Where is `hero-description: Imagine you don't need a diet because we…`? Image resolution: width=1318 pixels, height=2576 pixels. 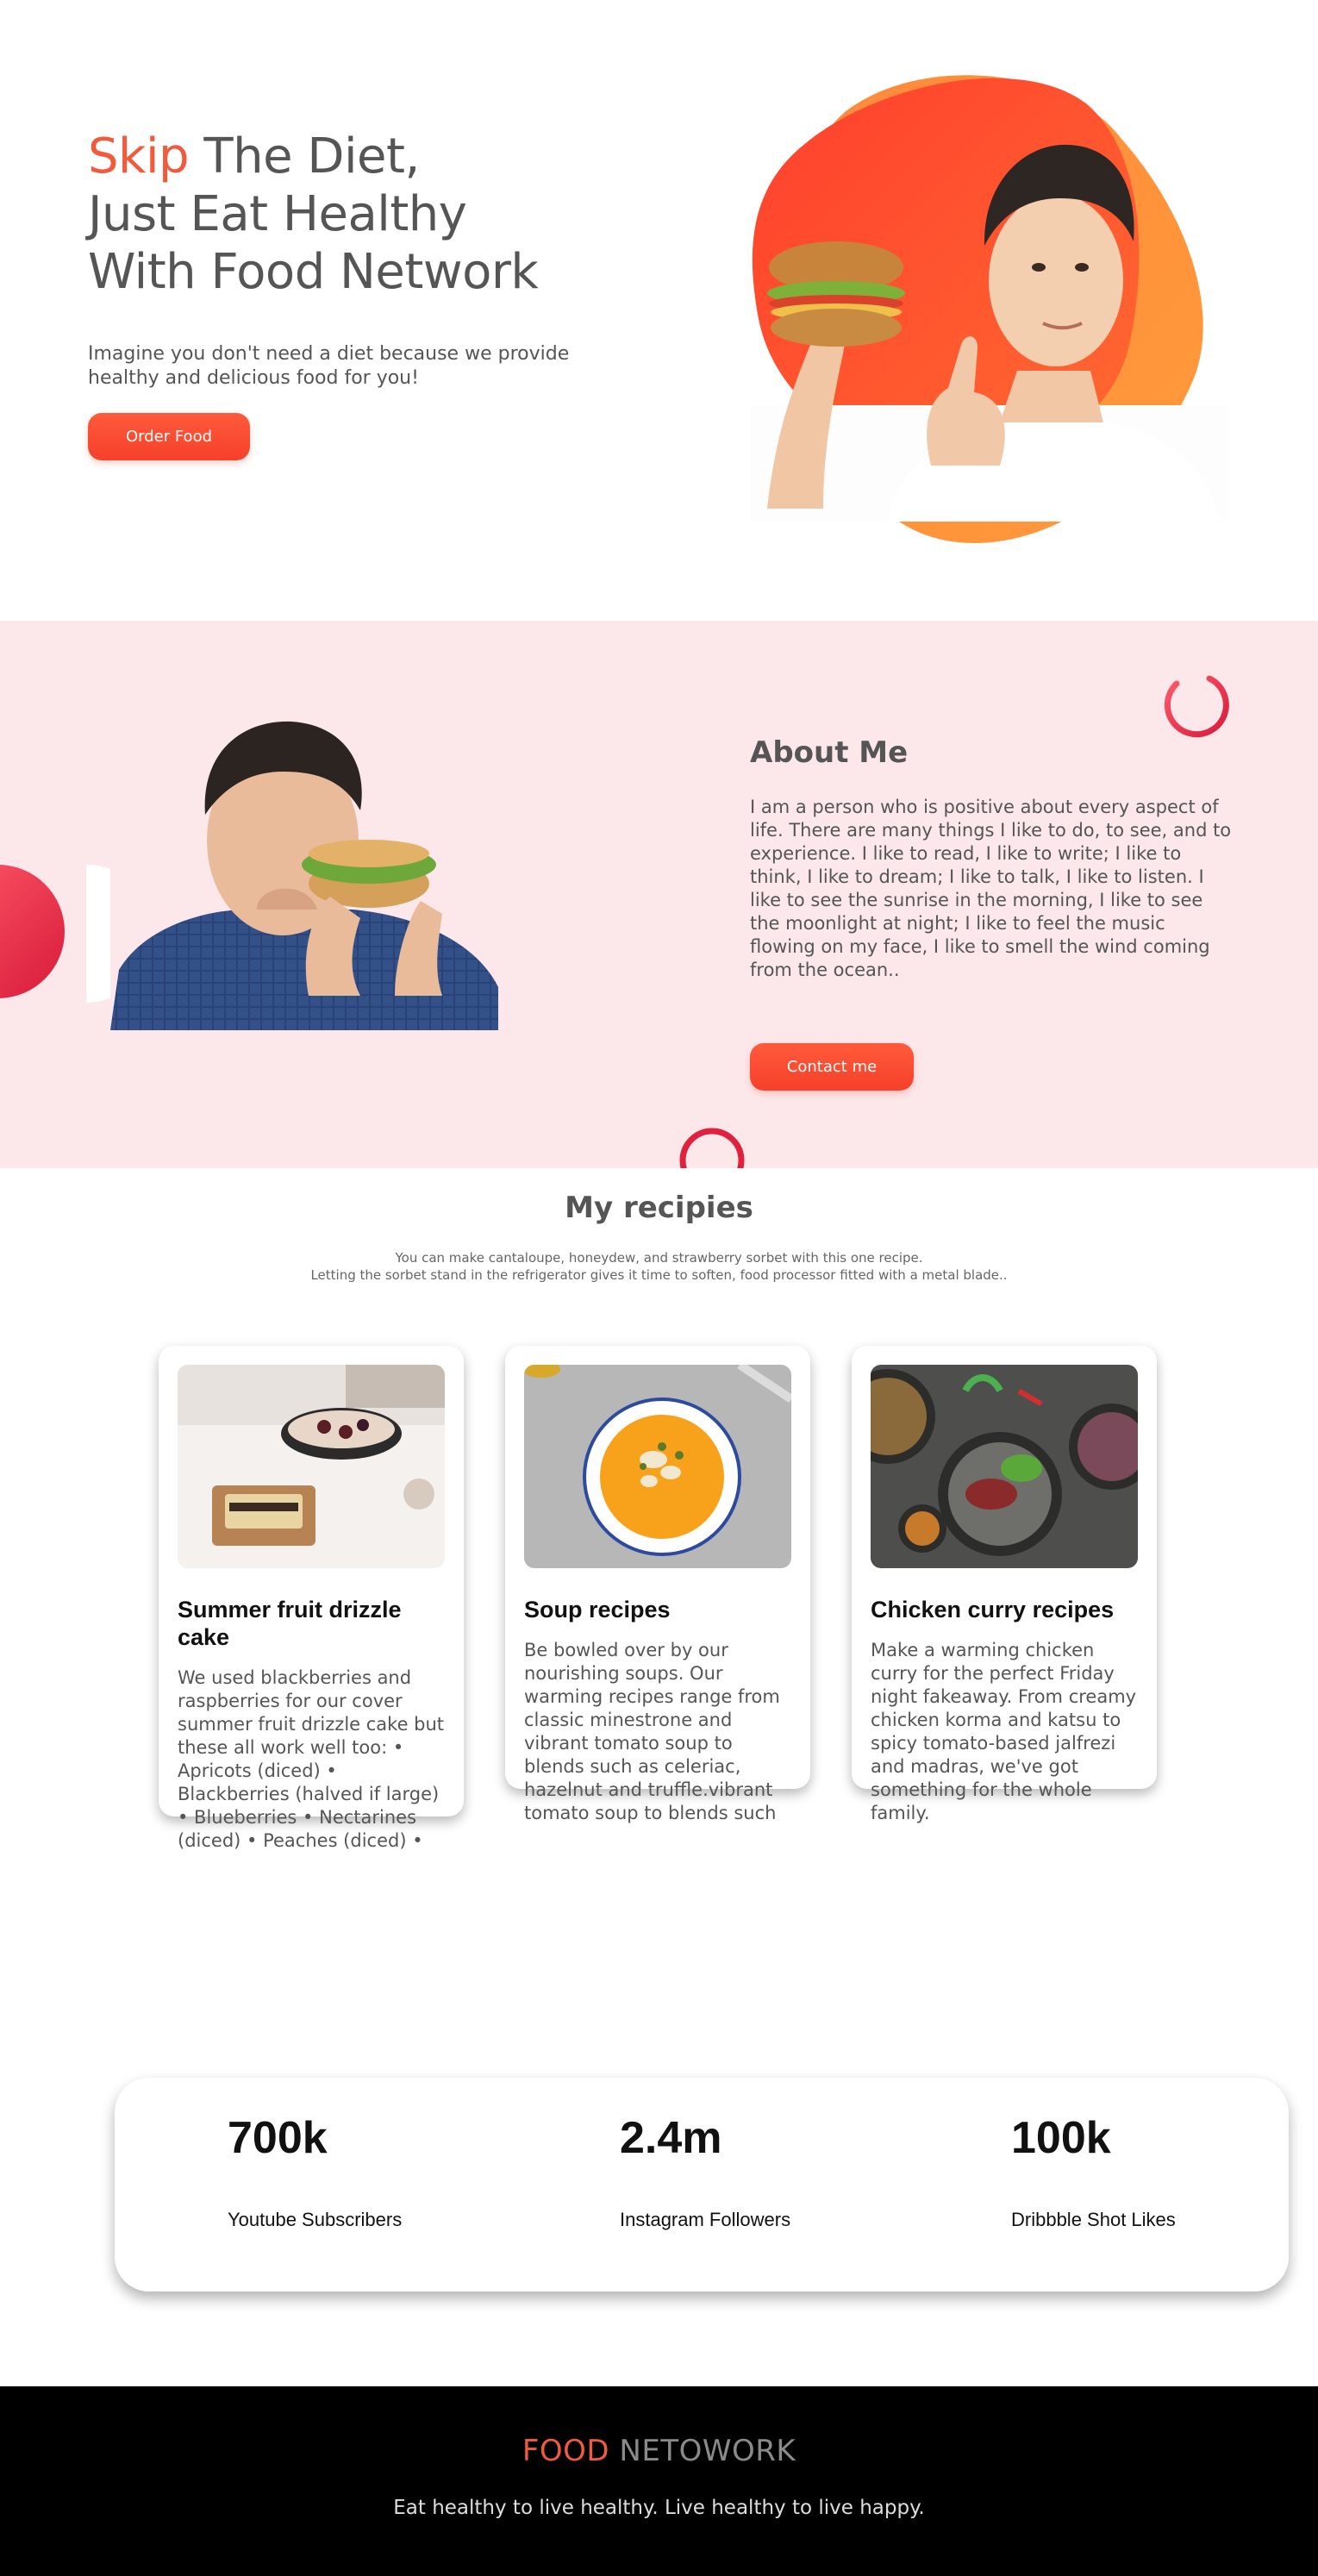 hero-description: Imagine you don't need a diet because we… is located at coordinates (329, 366).